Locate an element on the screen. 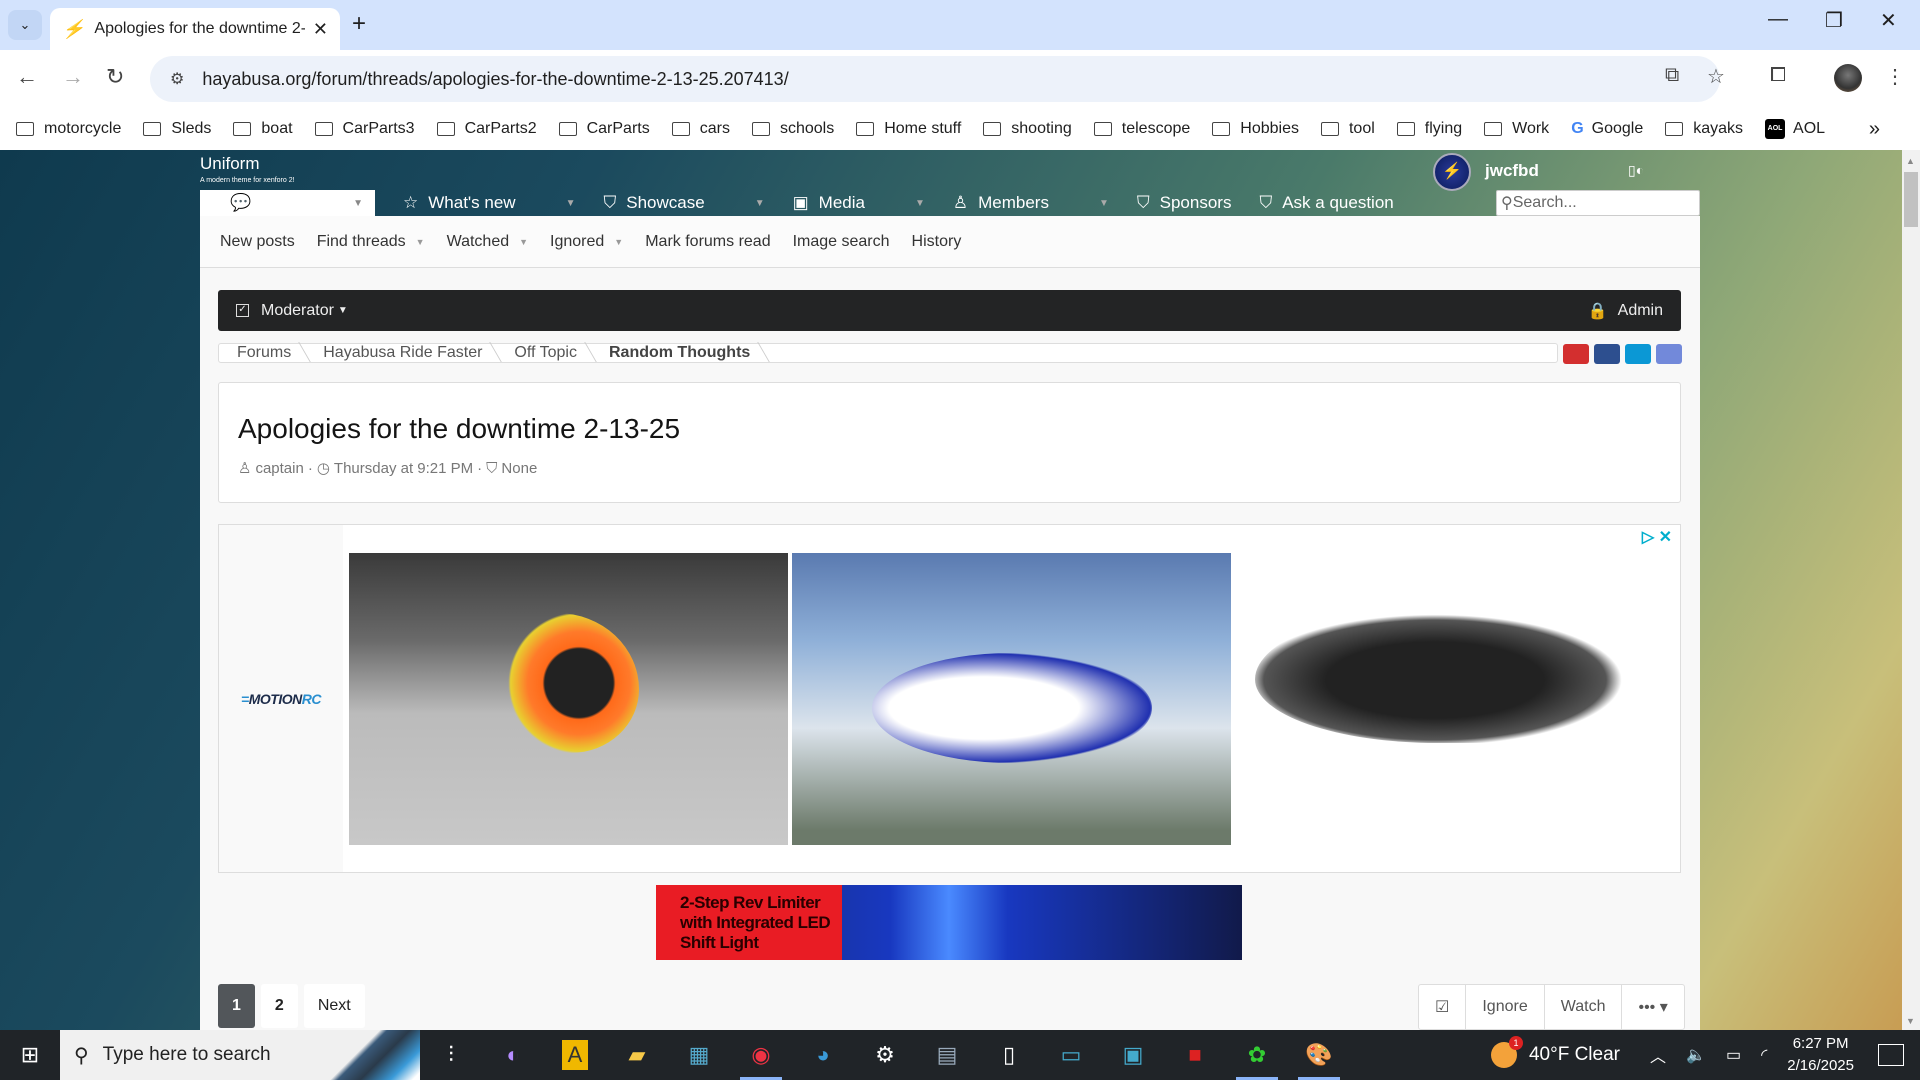 The width and height of the screenshot is (1920, 1080). extensions-icon: ⧠ is located at coordinates (1778, 75).